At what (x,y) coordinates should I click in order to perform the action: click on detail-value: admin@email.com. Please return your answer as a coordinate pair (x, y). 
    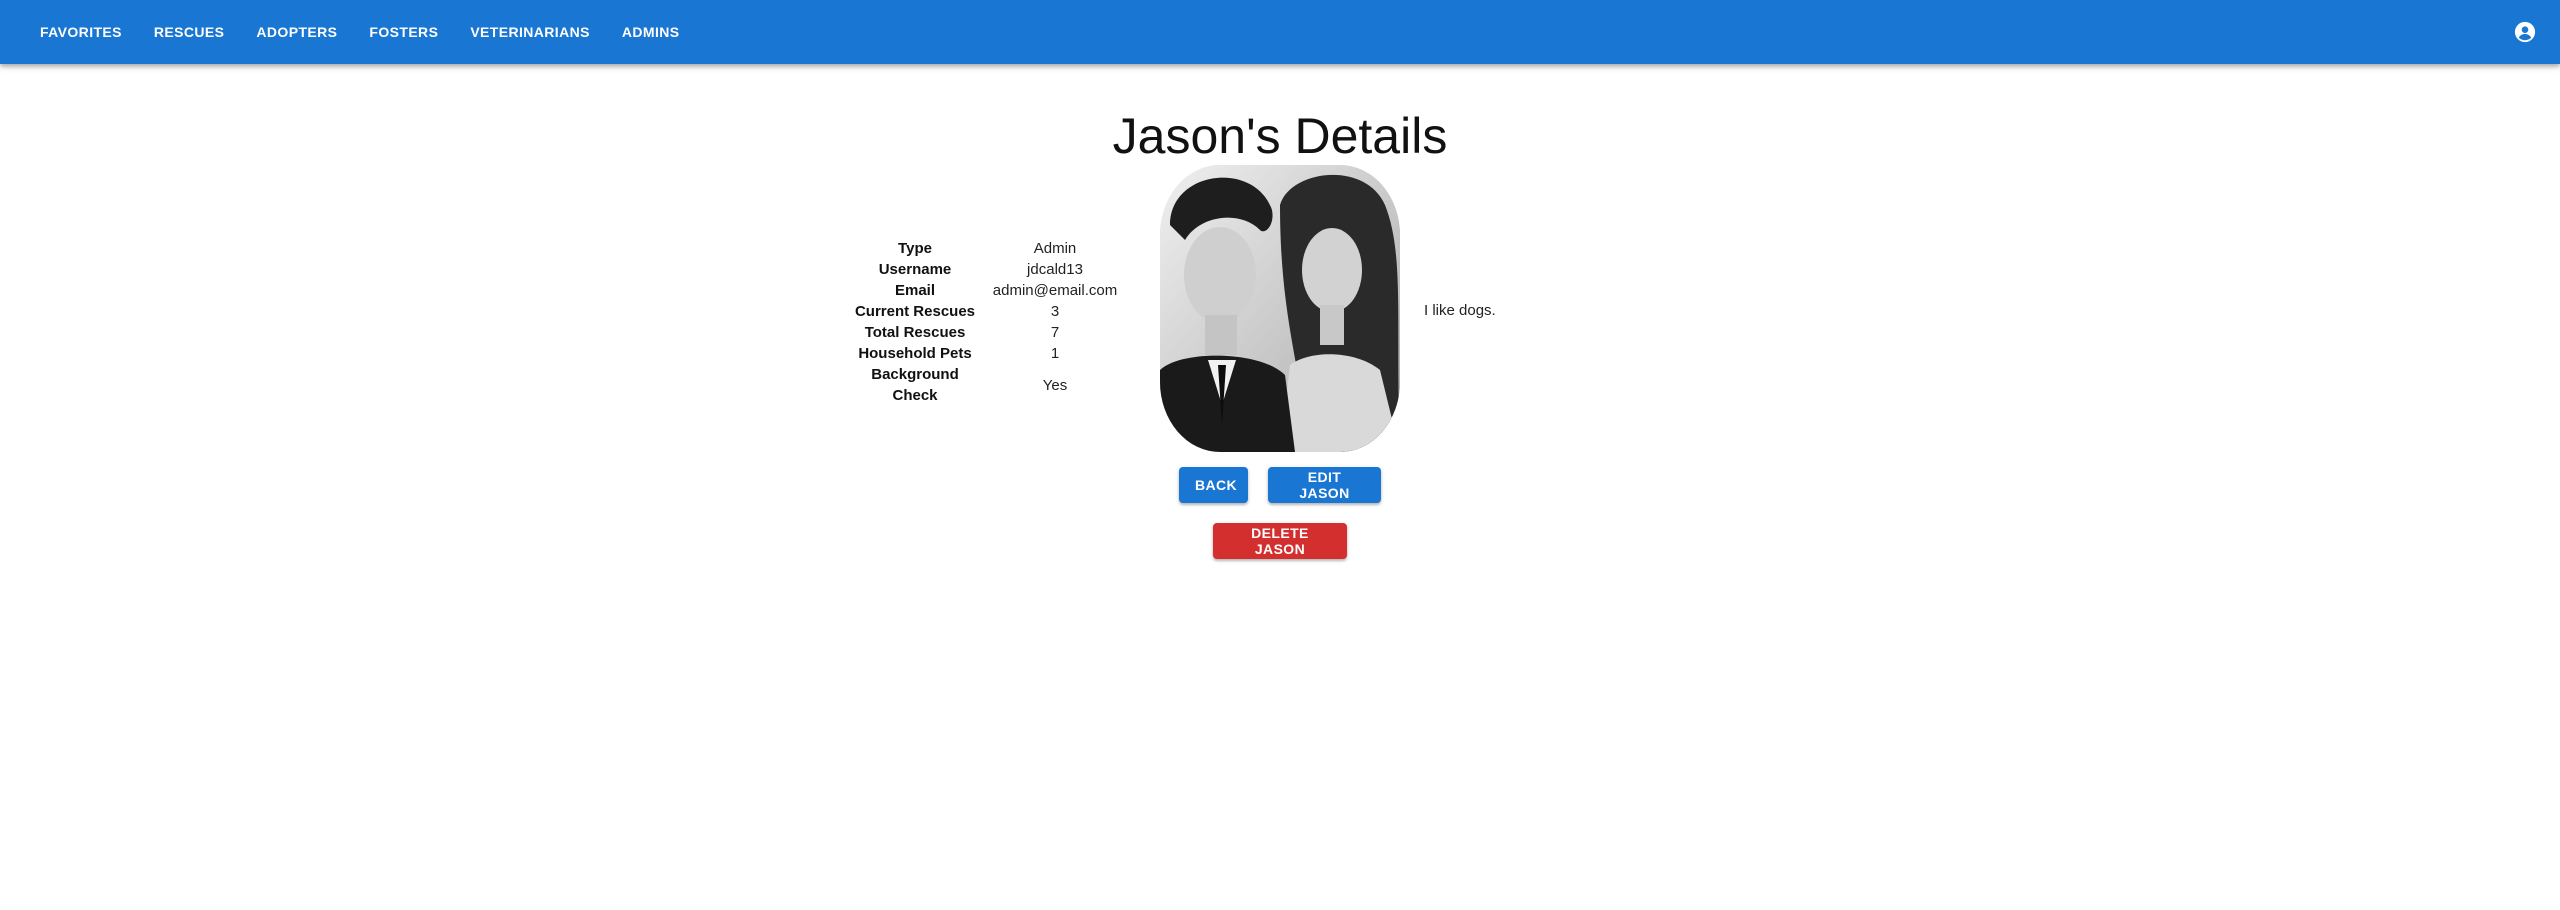
    Looking at the image, I should click on (1055, 290).